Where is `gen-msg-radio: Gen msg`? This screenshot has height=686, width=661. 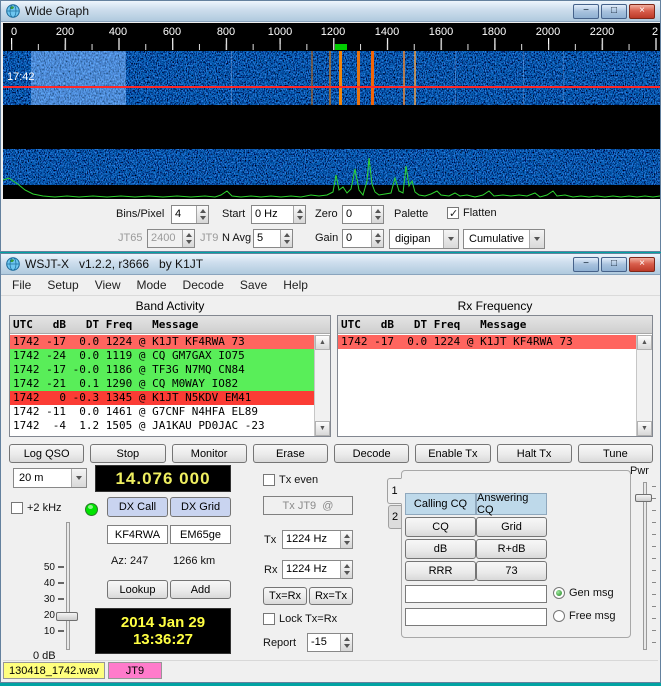
gen-msg-radio: Gen msg is located at coordinates (583, 593).